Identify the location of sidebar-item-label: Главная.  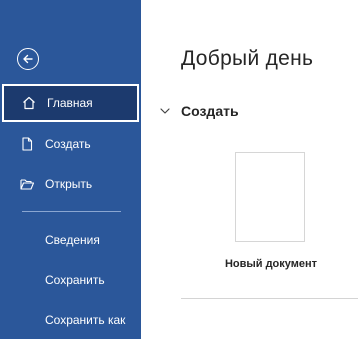
(70, 103).